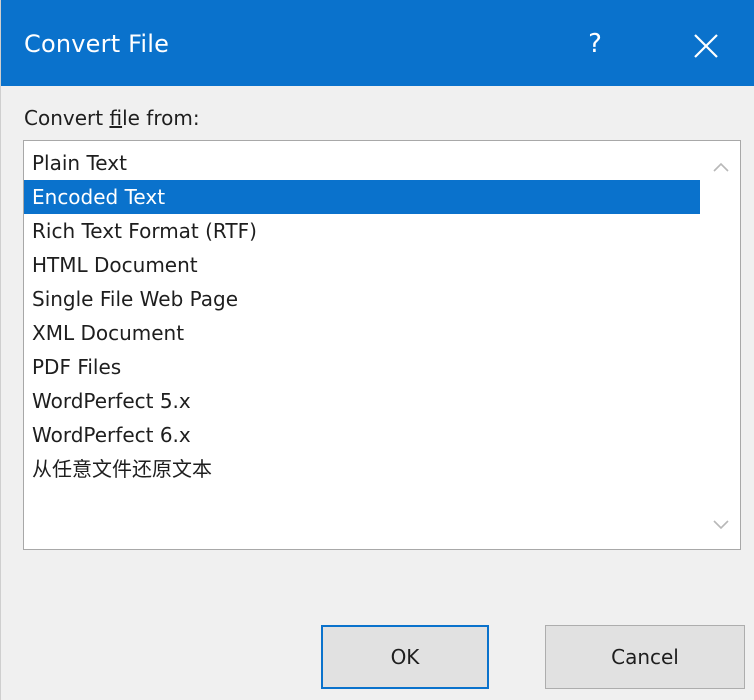 The width and height of the screenshot is (754, 700). I want to click on list-item: Rich Text Format (RTF), so click(362, 231).